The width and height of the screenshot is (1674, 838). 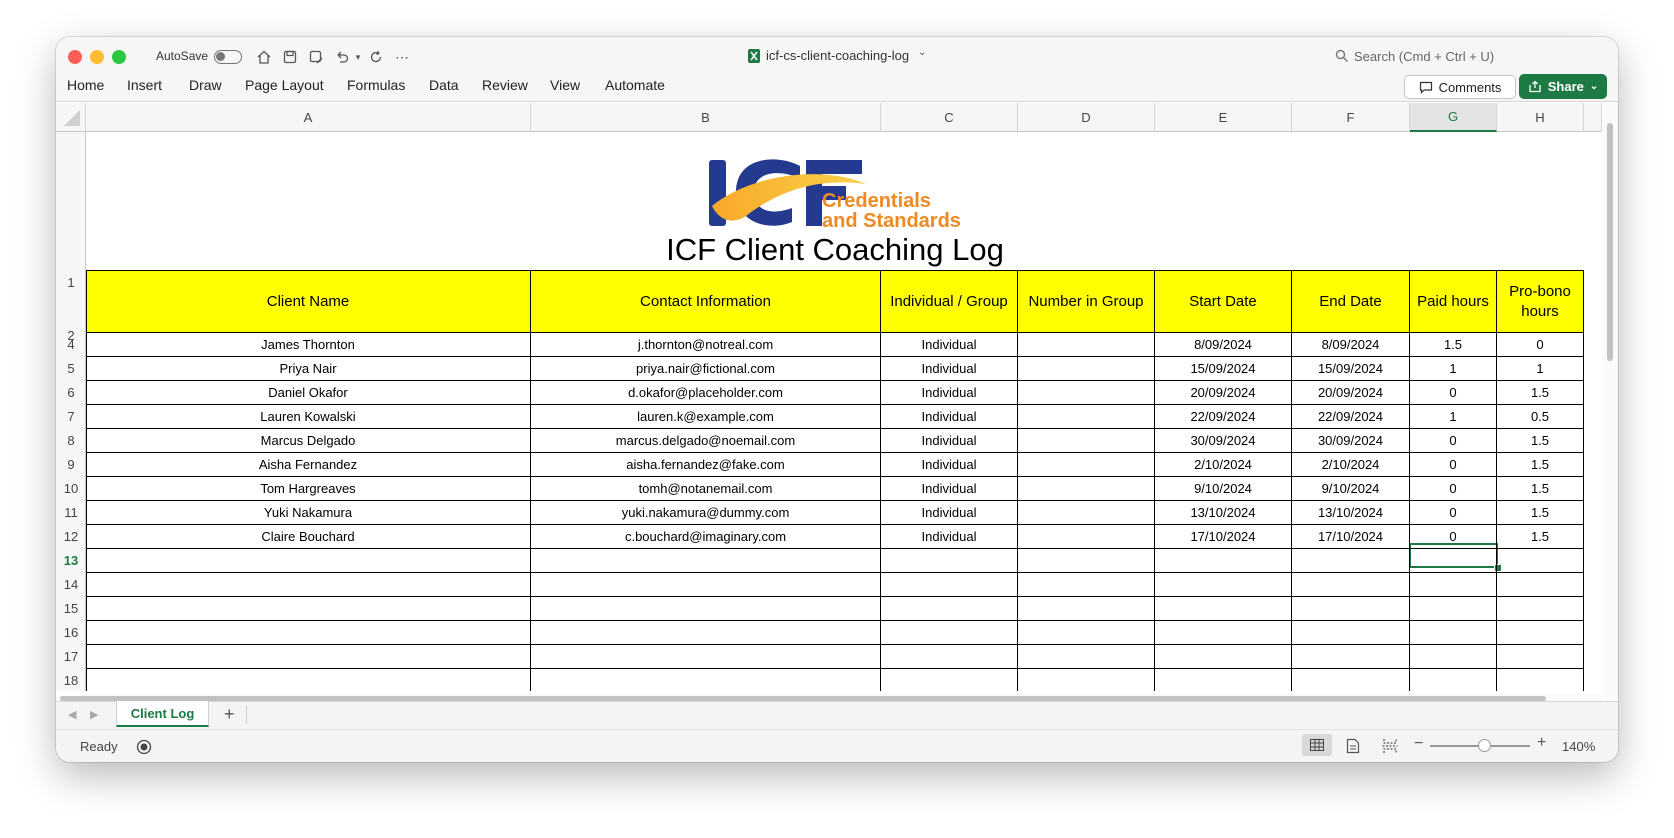 What do you see at coordinates (1223, 345) in the screenshot?
I see `cell-start-date: 8/09/2024` at bounding box center [1223, 345].